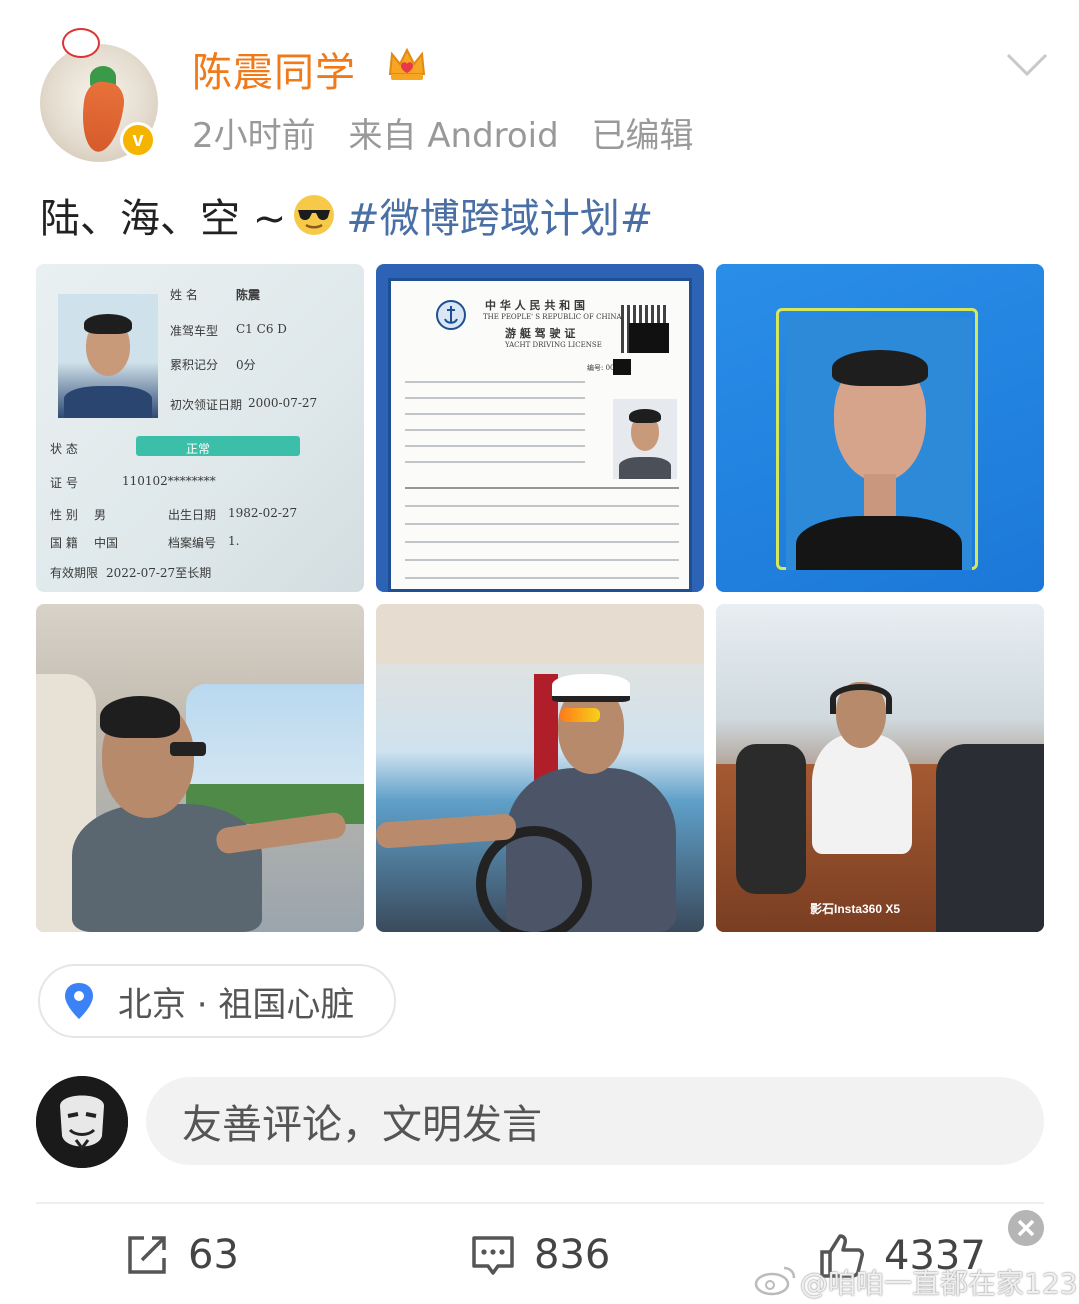  Describe the element at coordinates (163, 219) in the screenshot. I see `post-text-body: 陆、海、空 ~` at that location.